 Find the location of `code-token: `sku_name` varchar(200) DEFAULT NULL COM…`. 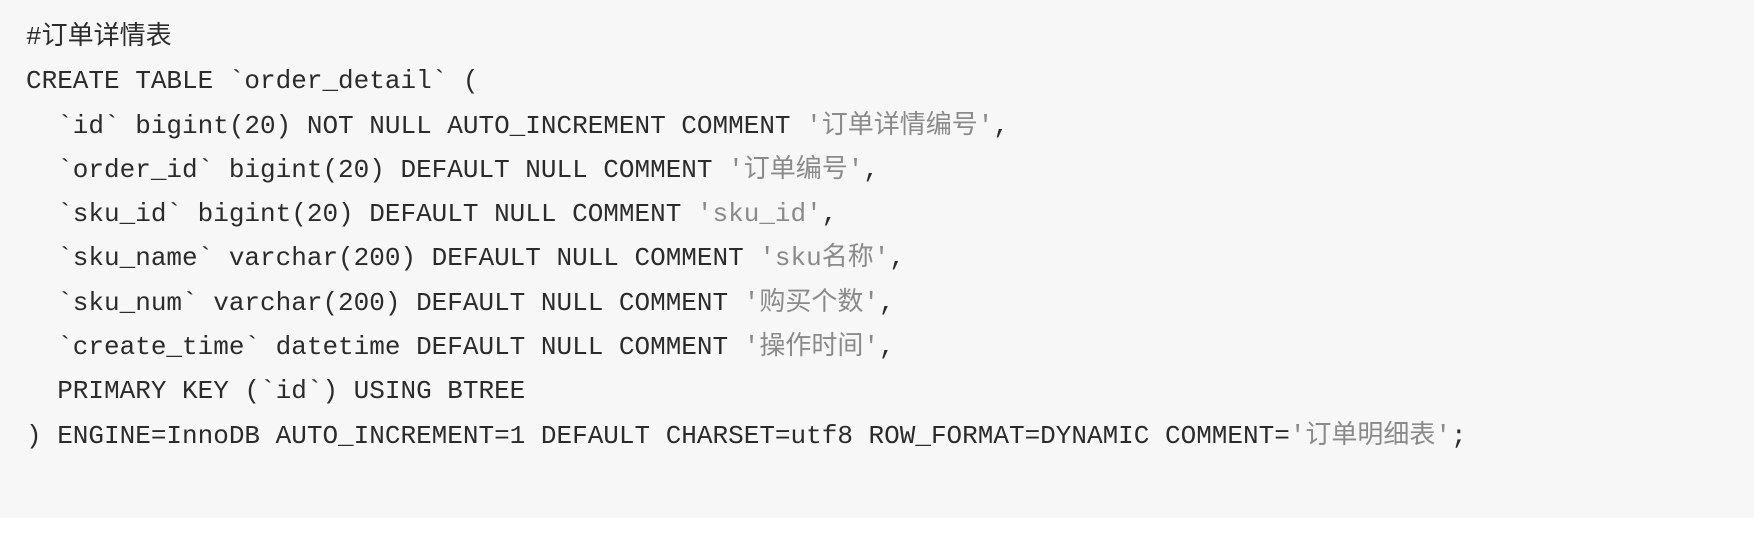

code-token: `sku_name` varchar(200) DEFAULT NULL COM… is located at coordinates (393, 258).